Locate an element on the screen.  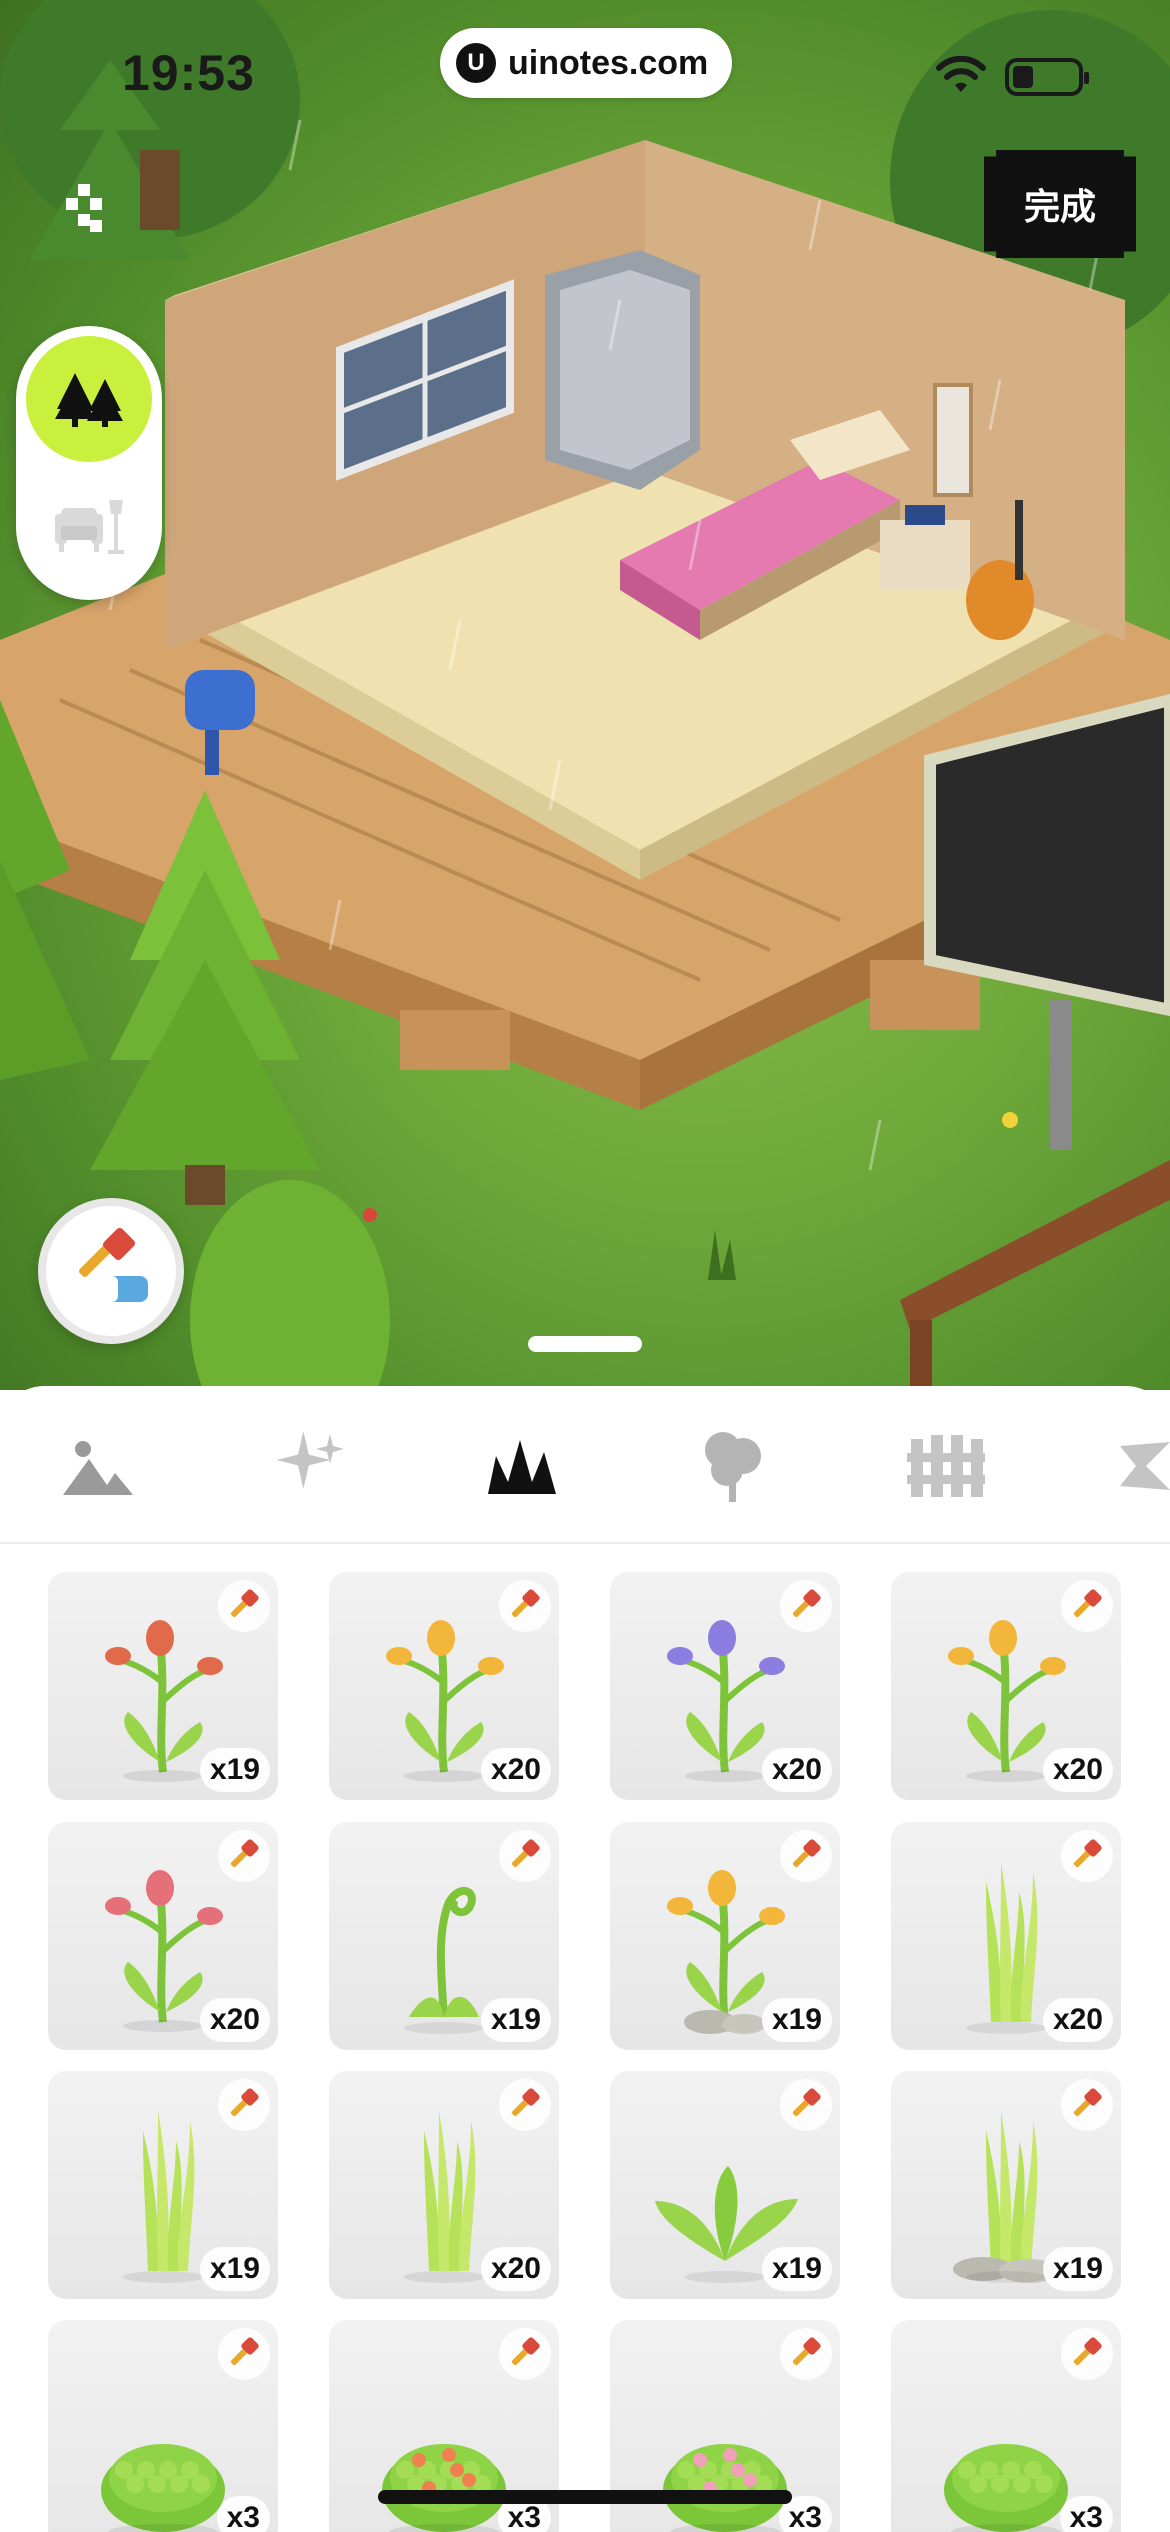
fence-icon is located at coordinates (946, 1466).